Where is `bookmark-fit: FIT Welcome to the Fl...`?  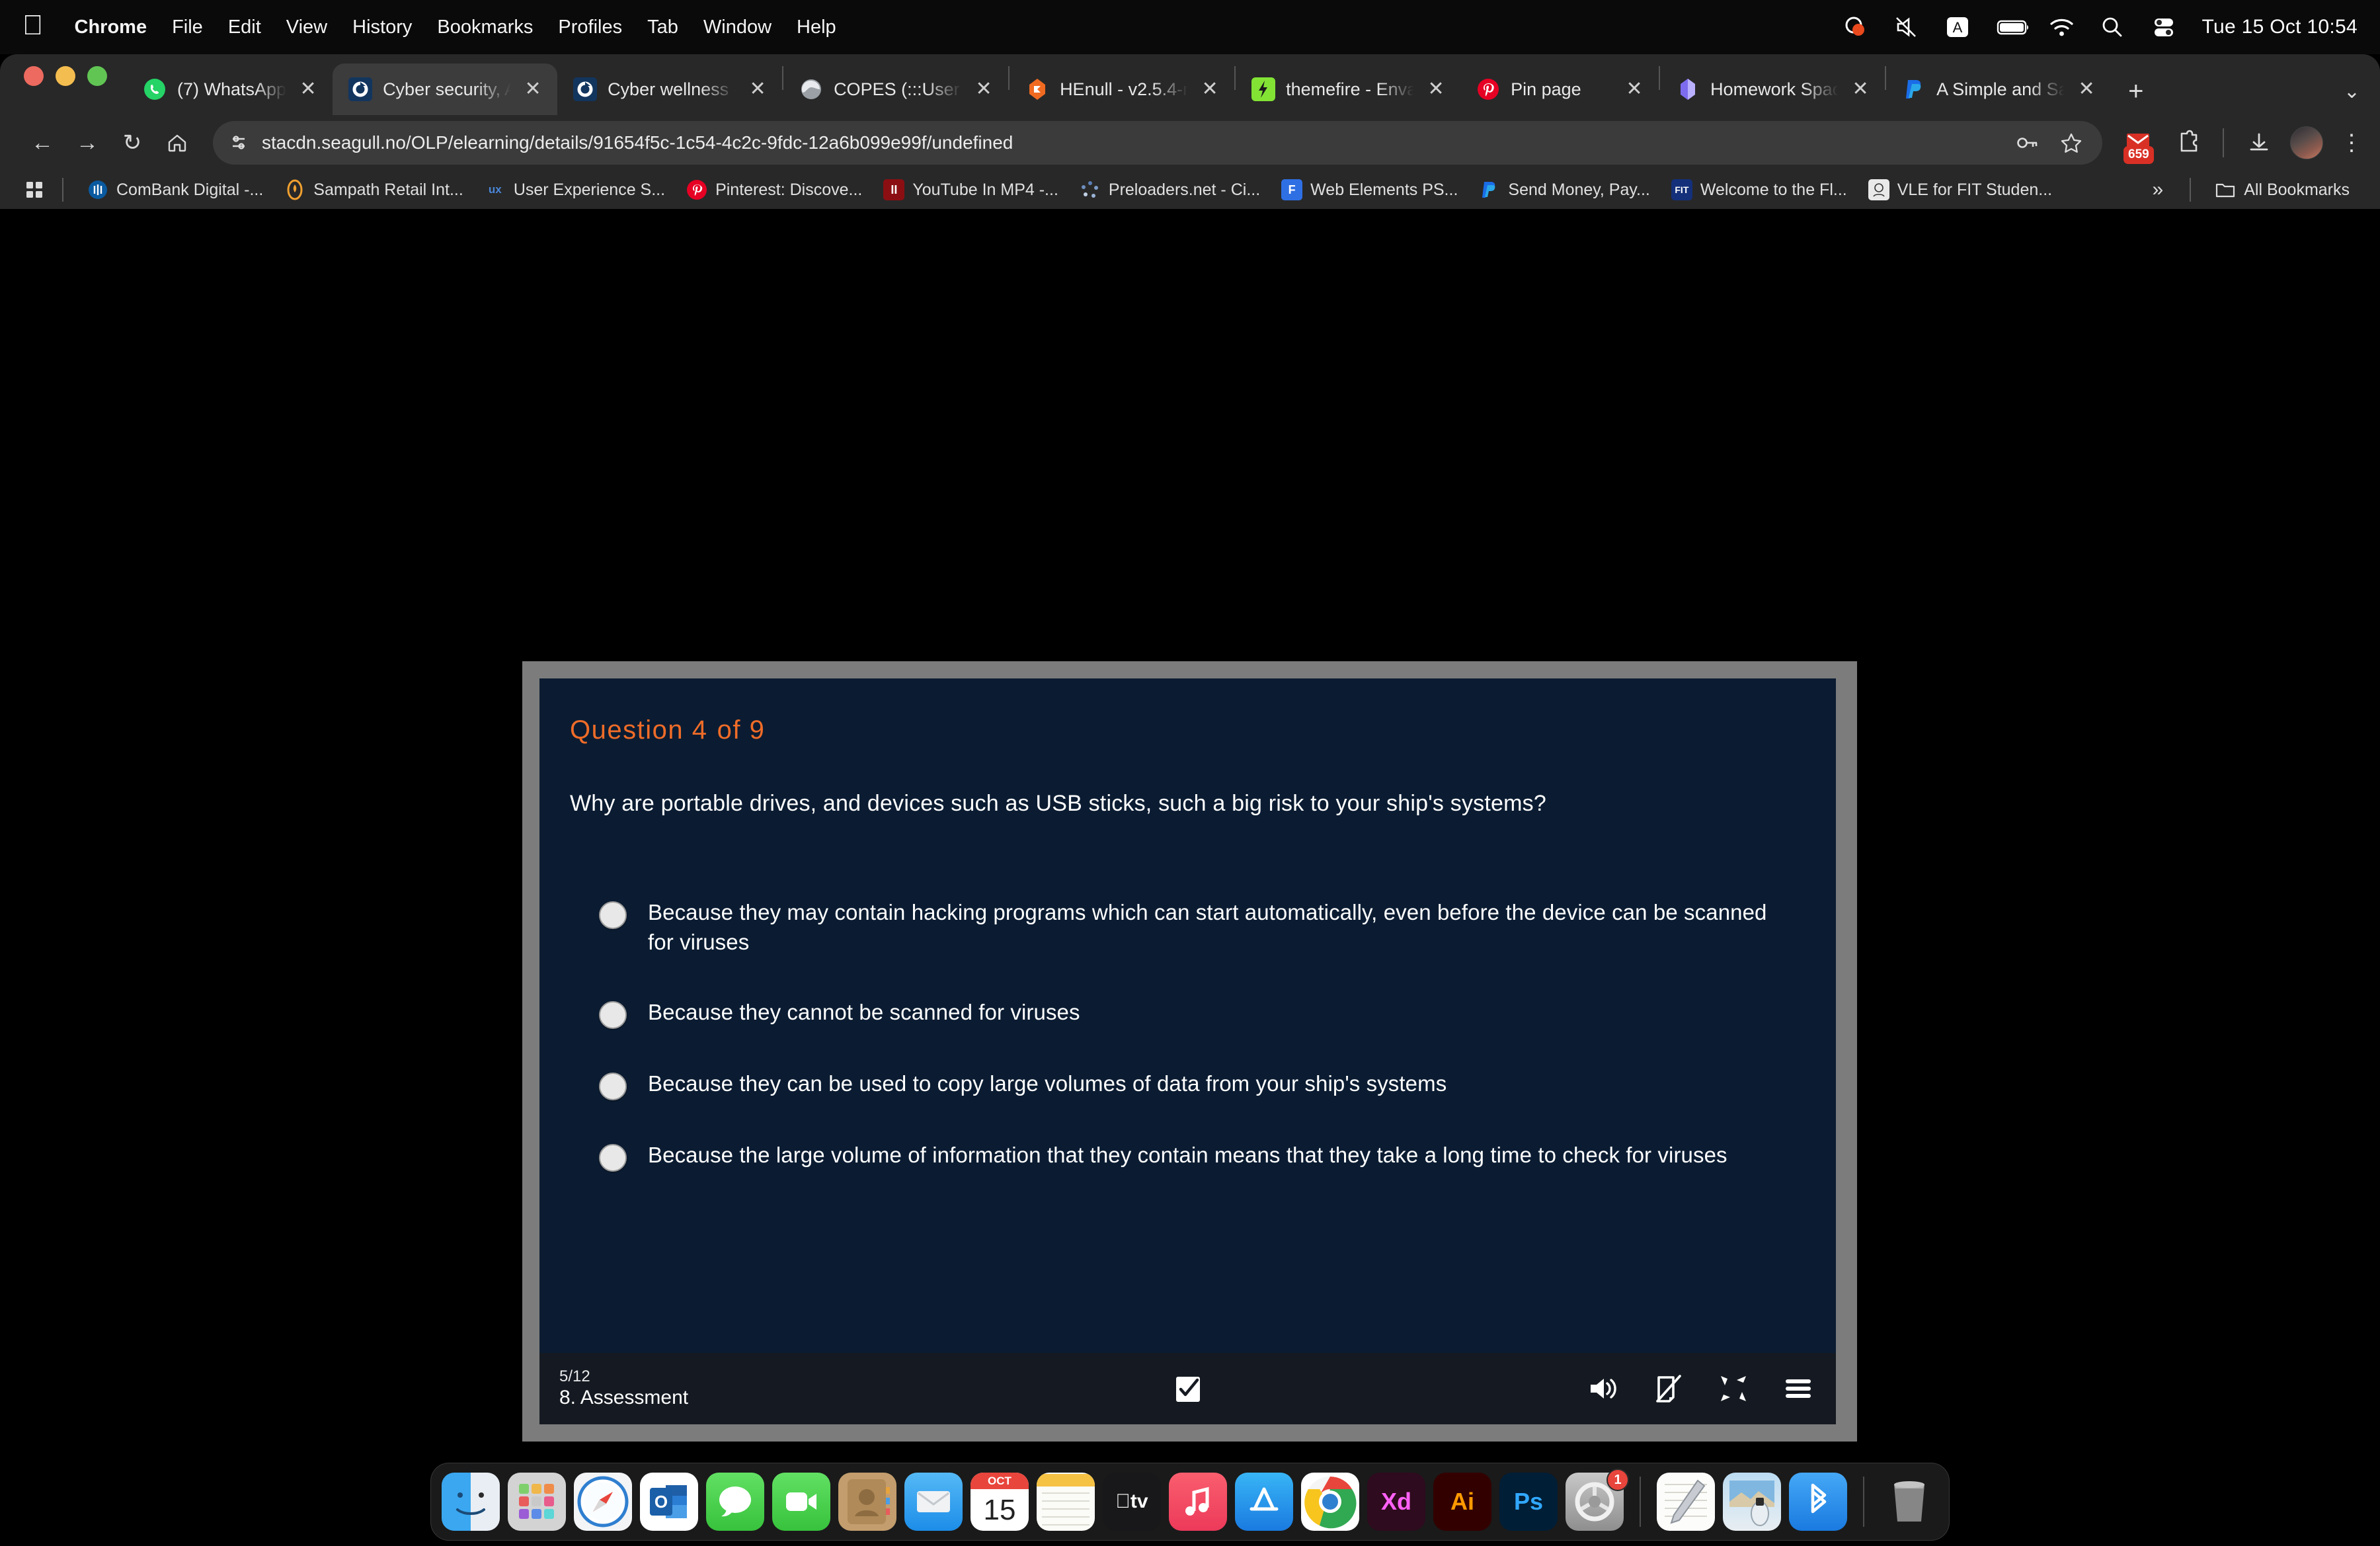 bookmark-fit: FIT Welcome to the Fl... is located at coordinates (1759, 189).